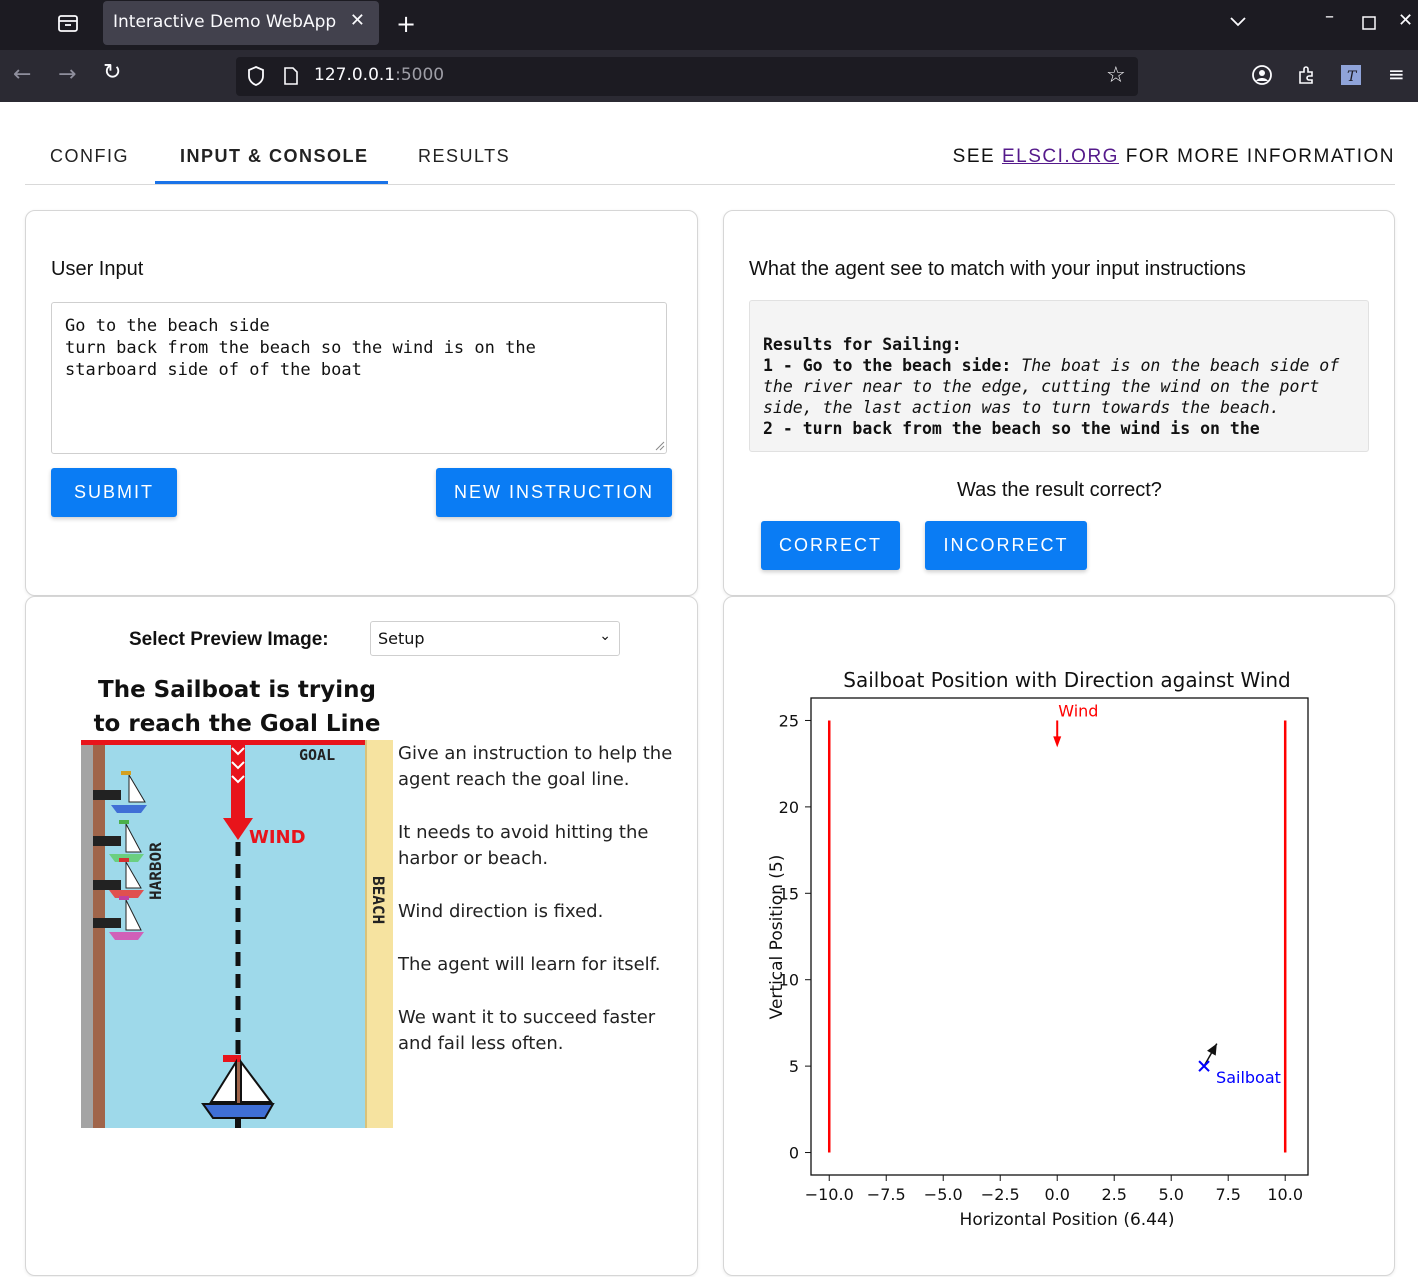 Image resolution: width=1418 pixels, height=1277 pixels. Describe the element at coordinates (155, 871) in the screenshot. I see `harbor-label: HARBOR` at that location.